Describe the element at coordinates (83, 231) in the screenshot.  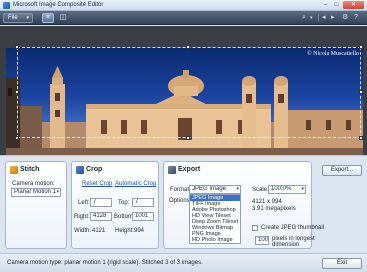
I see `width-label: Width:` at that location.